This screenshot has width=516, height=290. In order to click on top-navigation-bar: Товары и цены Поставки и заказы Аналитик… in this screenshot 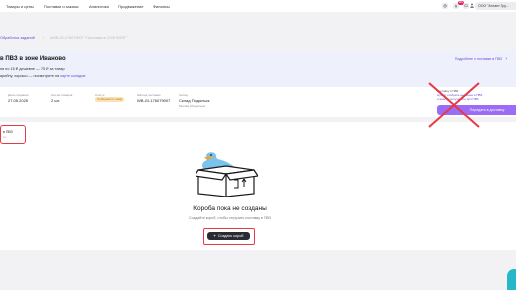, I will do `click(258, 6)`.